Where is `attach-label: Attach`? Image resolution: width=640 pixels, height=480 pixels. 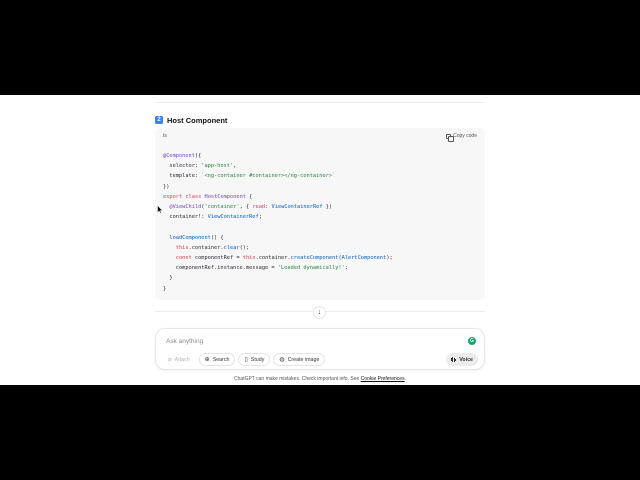 attach-label: Attach is located at coordinates (182, 359).